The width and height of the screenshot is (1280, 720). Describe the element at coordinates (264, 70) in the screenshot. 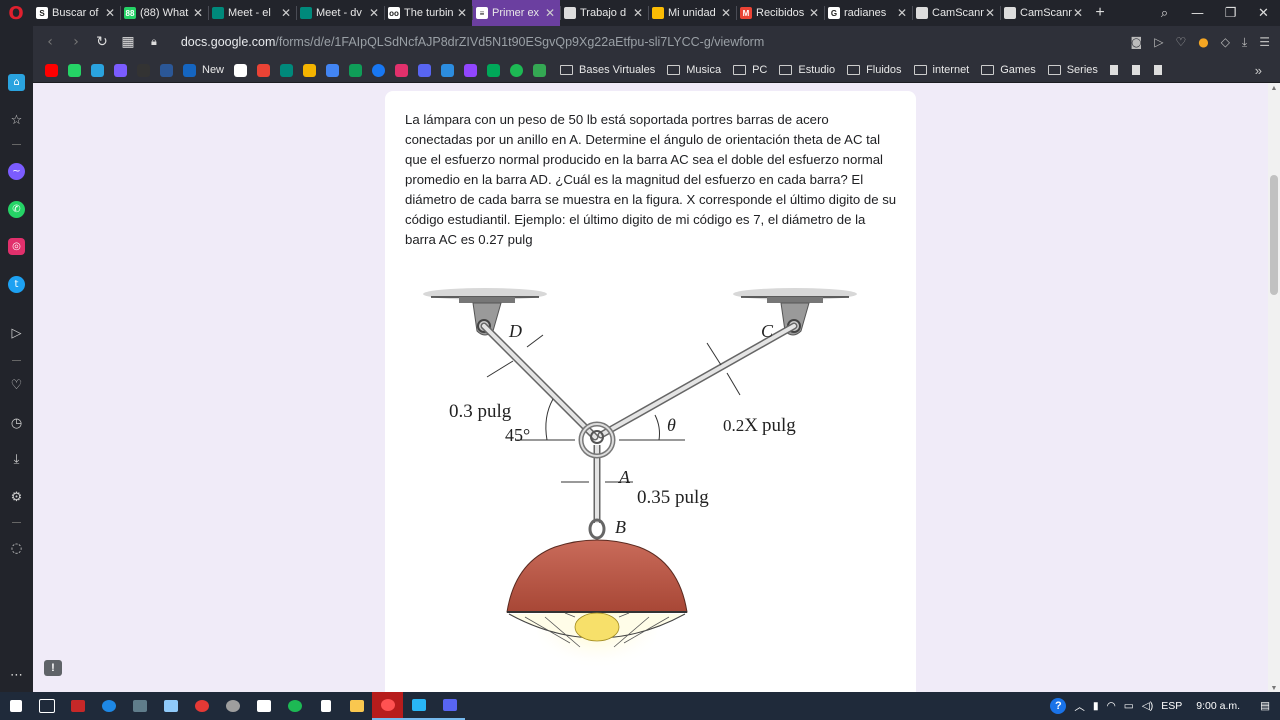

I see `gmail-icon` at that location.